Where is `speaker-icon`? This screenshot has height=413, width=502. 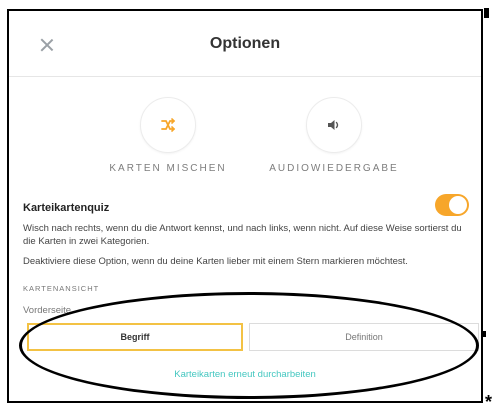 speaker-icon is located at coordinates (333, 125).